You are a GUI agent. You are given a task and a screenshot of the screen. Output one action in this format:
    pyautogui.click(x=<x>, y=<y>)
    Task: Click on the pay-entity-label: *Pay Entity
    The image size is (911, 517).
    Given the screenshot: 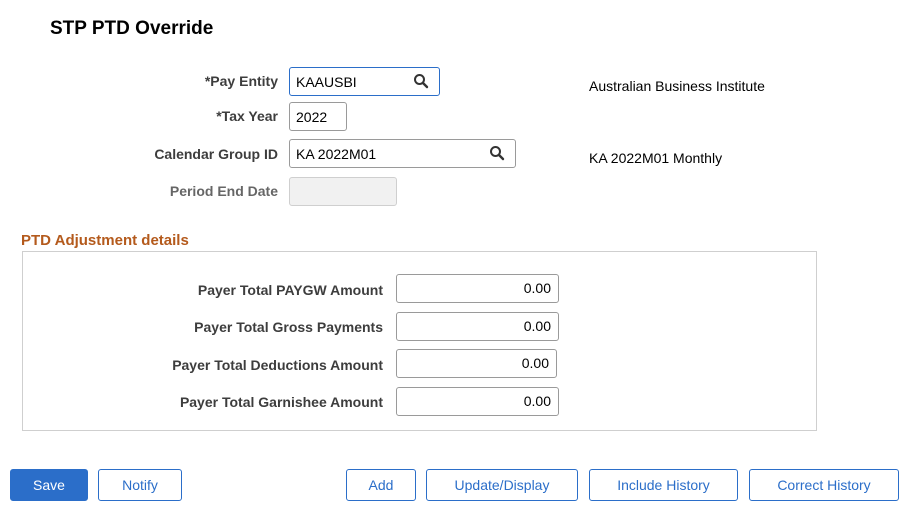 What is the action you would take?
    pyautogui.click(x=241, y=81)
    